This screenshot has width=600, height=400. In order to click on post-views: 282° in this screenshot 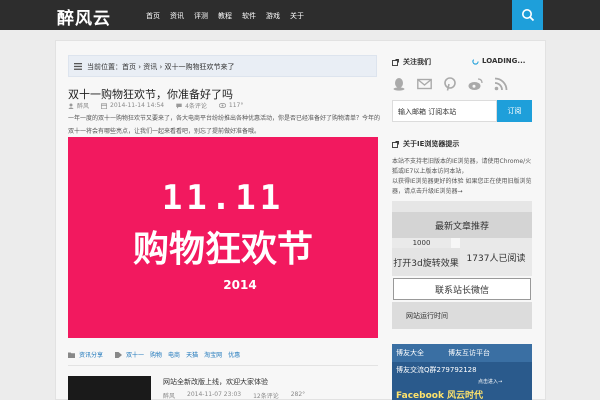, I will do `click(298, 394)`.